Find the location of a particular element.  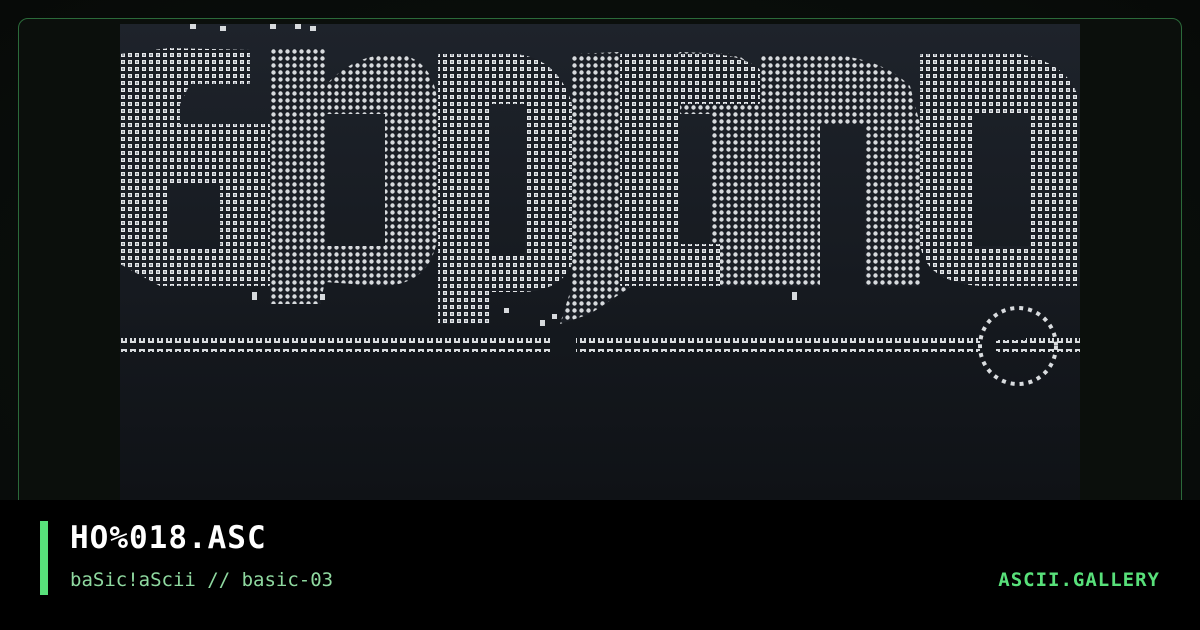

artwork-title: HO%018.ASC is located at coordinates (168, 538).